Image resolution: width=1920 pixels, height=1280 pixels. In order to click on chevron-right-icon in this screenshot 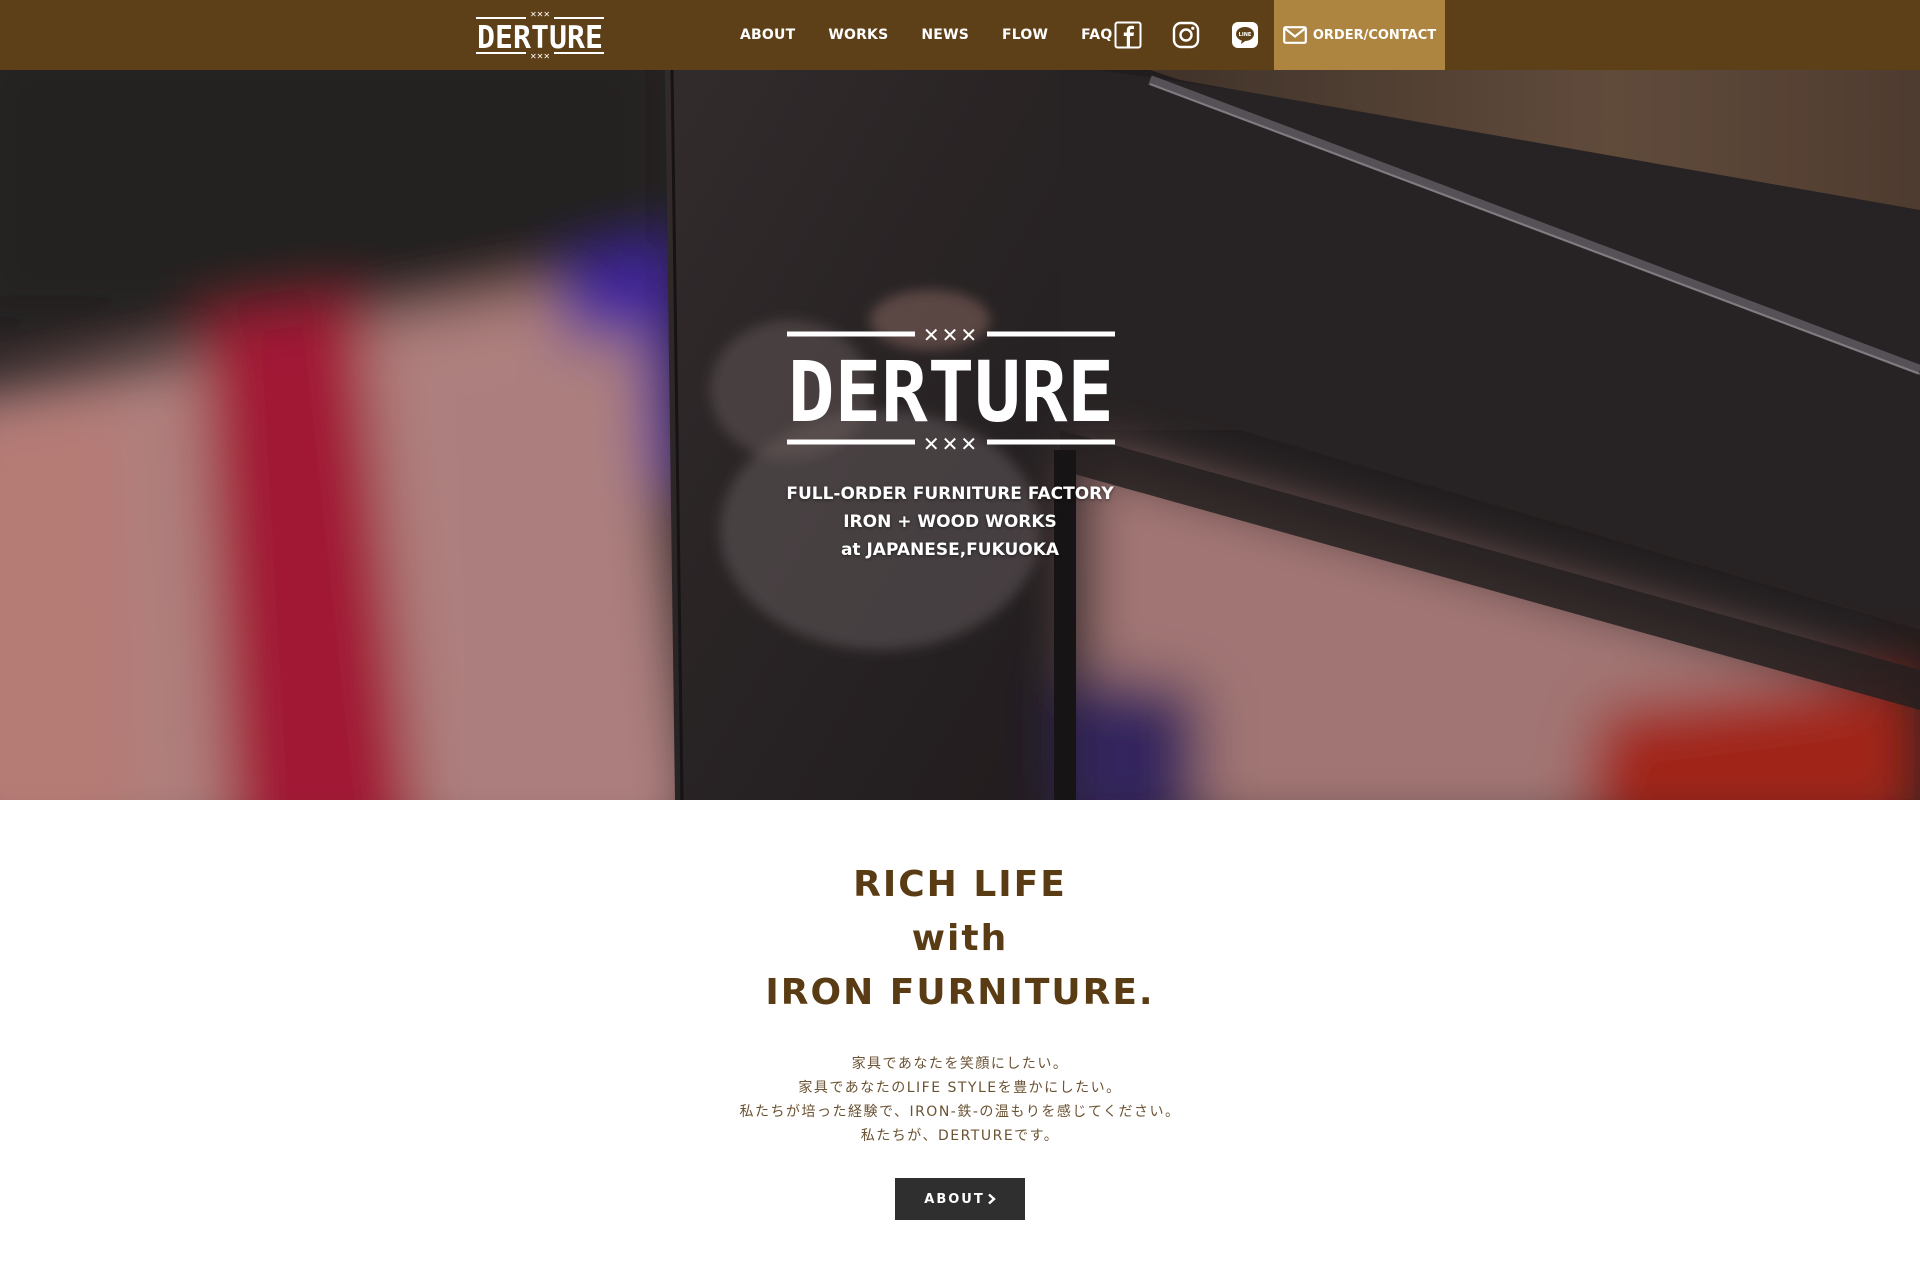, I will do `click(991, 1199)`.